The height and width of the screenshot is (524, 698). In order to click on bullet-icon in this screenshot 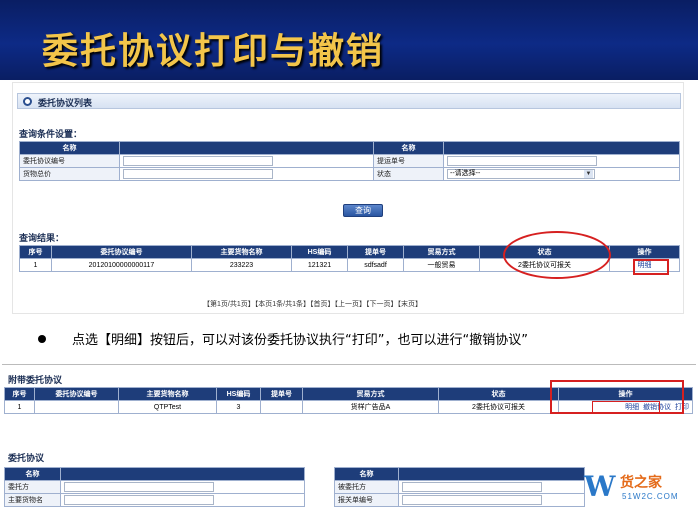, I will do `click(42, 339)`.